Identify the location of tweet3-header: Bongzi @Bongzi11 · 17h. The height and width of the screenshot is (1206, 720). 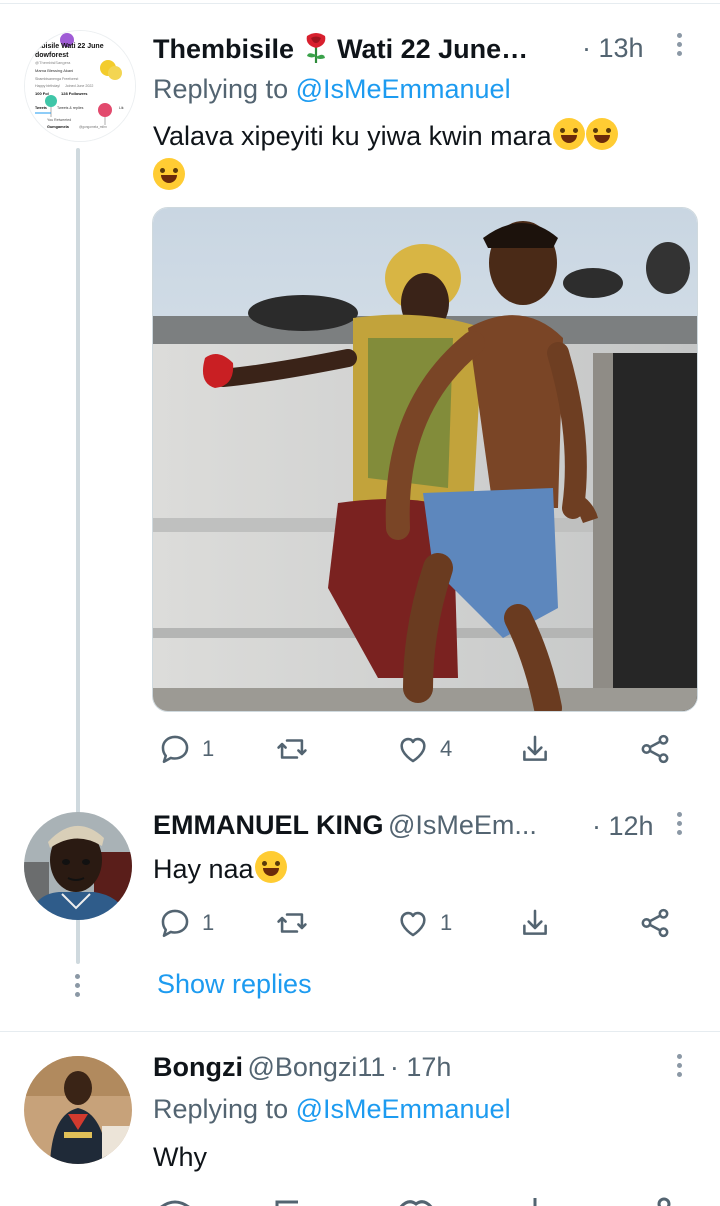
(302, 1067).